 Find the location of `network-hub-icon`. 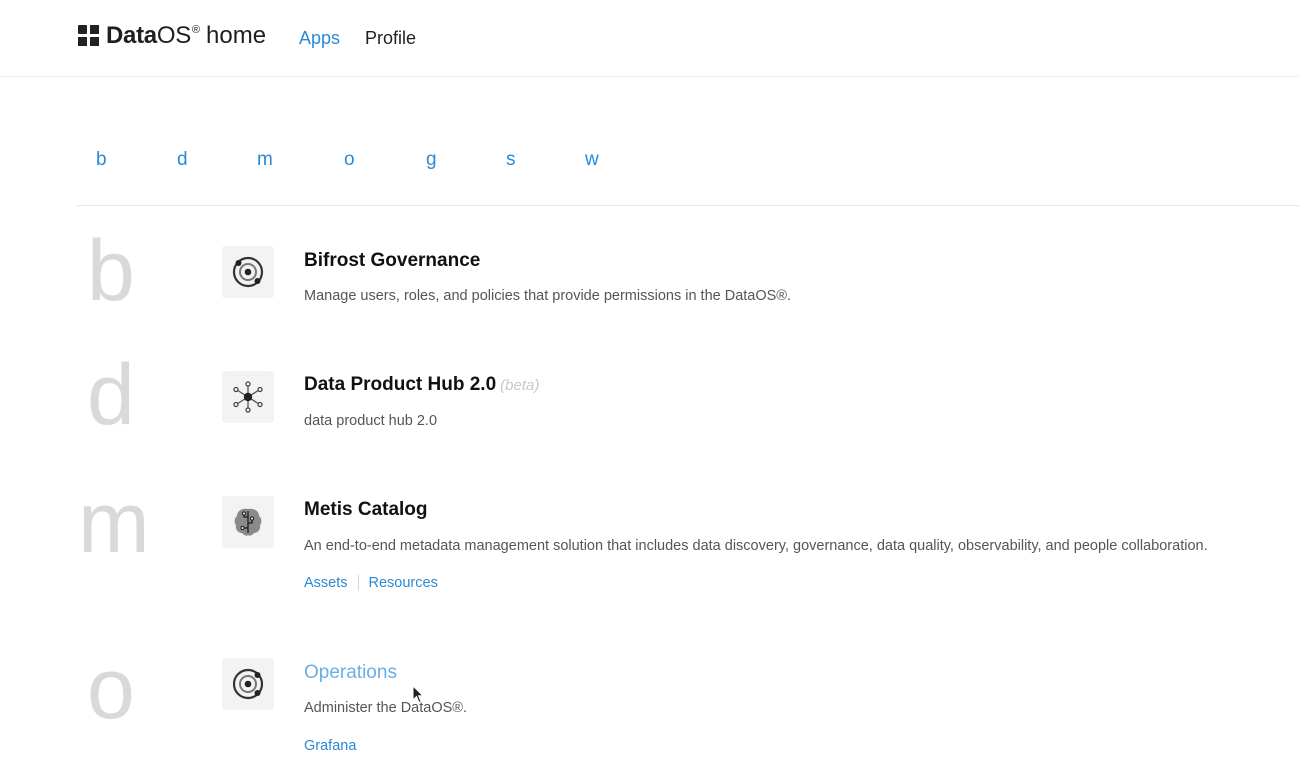

network-hub-icon is located at coordinates (248, 397).